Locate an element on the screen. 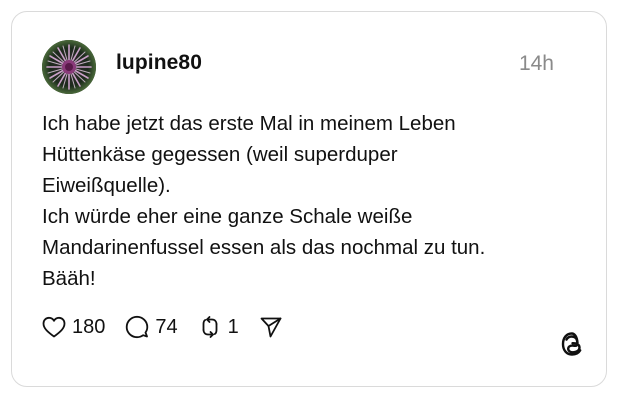 This screenshot has width=620, height=400. post-text-line: Hüttenkäse gegessen (weil superduper is located at coordinates (220, 154).